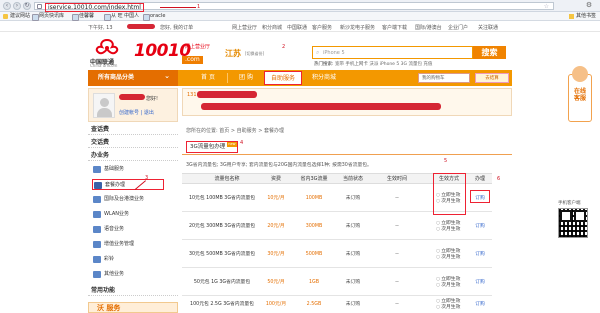 This screenshot has height=313, width=600. I want to click on top-link: 企业门户, so click(458, 27).